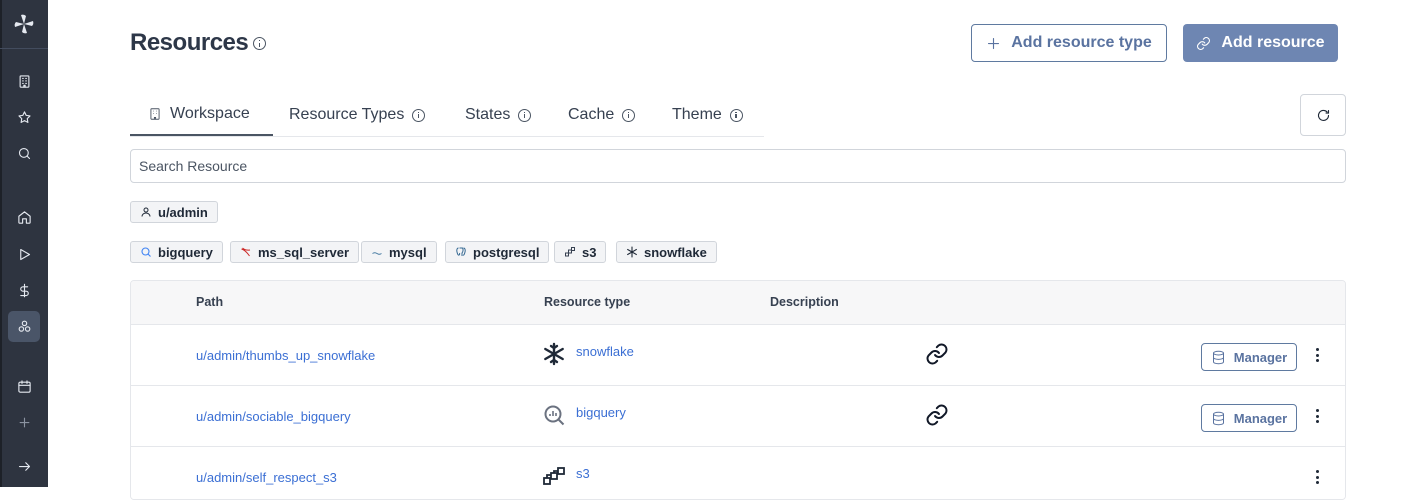  What do you see at coordinates (605, 351) in the screenshot?
I see `resource-type-link: snowflake` at bounding box center [605, 351].